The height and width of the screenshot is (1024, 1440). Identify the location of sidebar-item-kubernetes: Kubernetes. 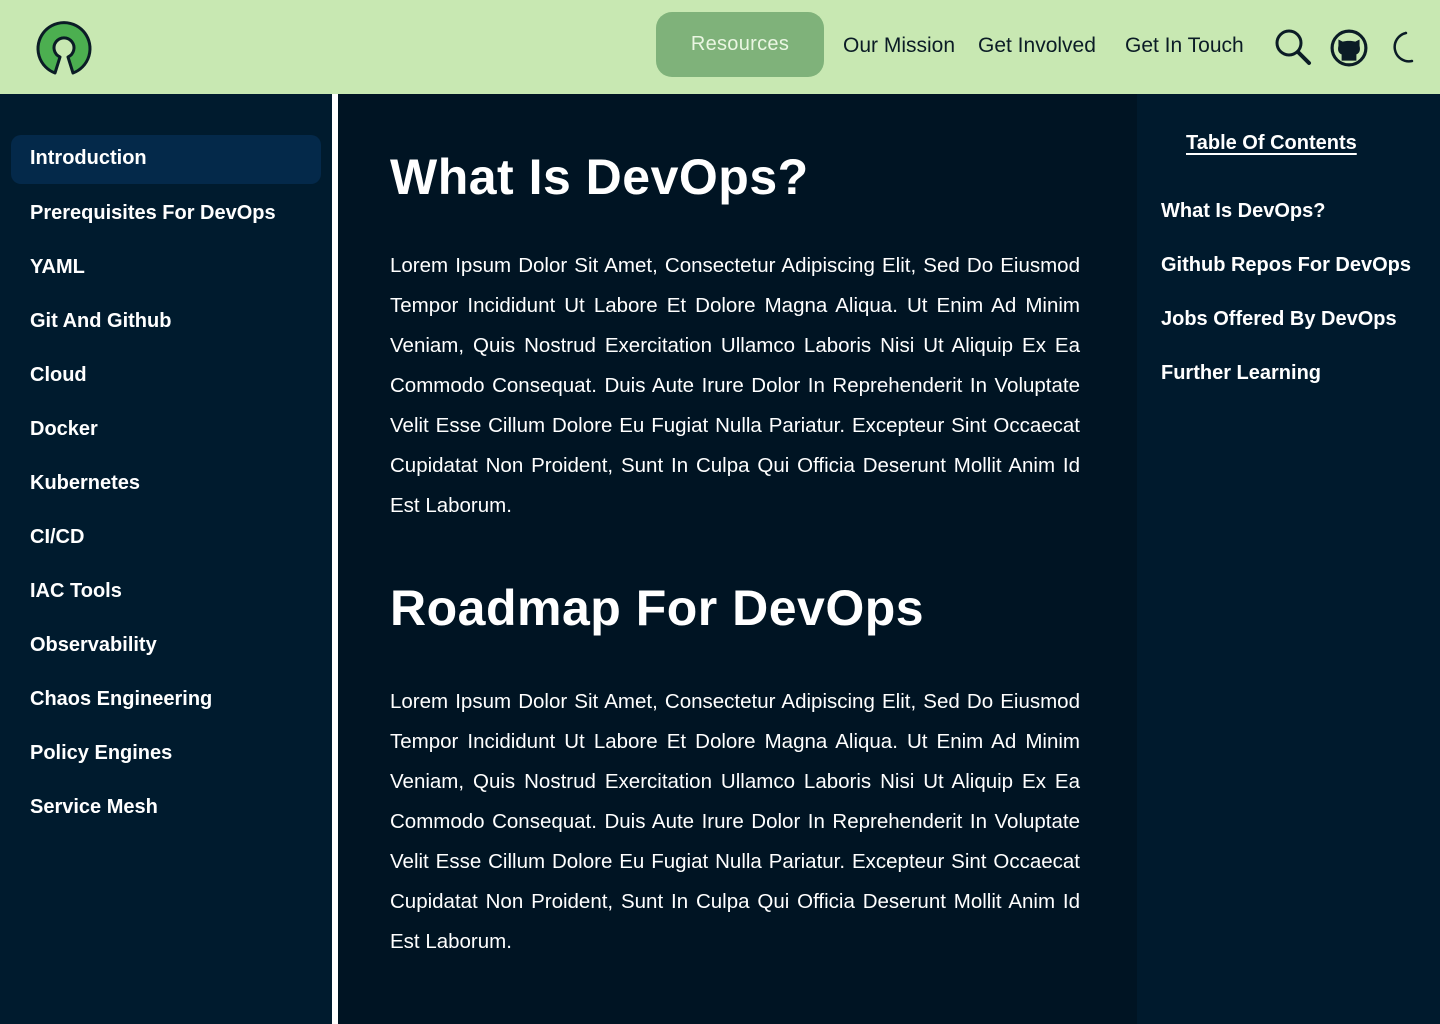
(85, 483).